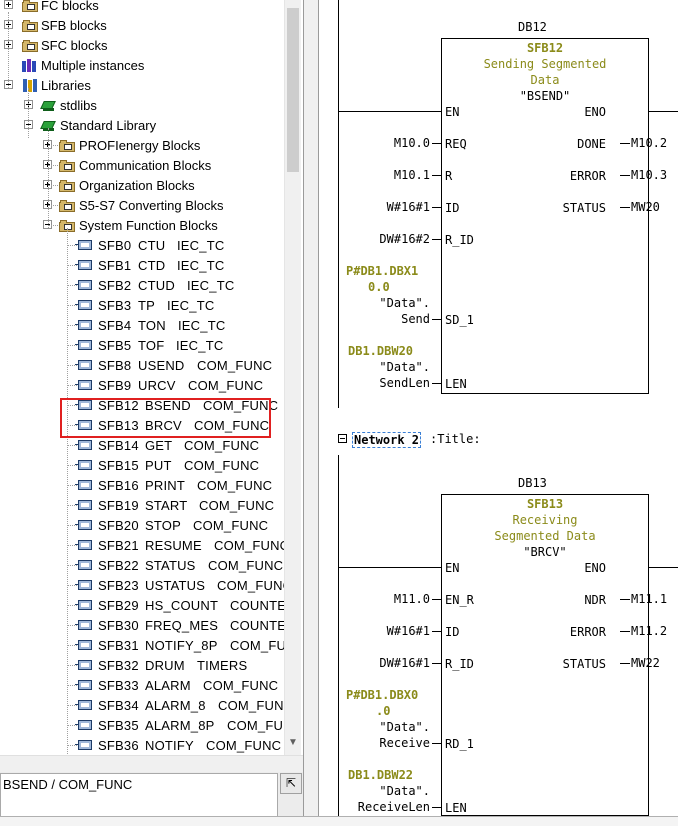 Image resolution: width=678 pixels, height=826 pixels. What do you see at coordinates (382, 695) in the screenshot?
I see `rd-pointer: P#DB1.DBX0` at bounding box center [382, 695].